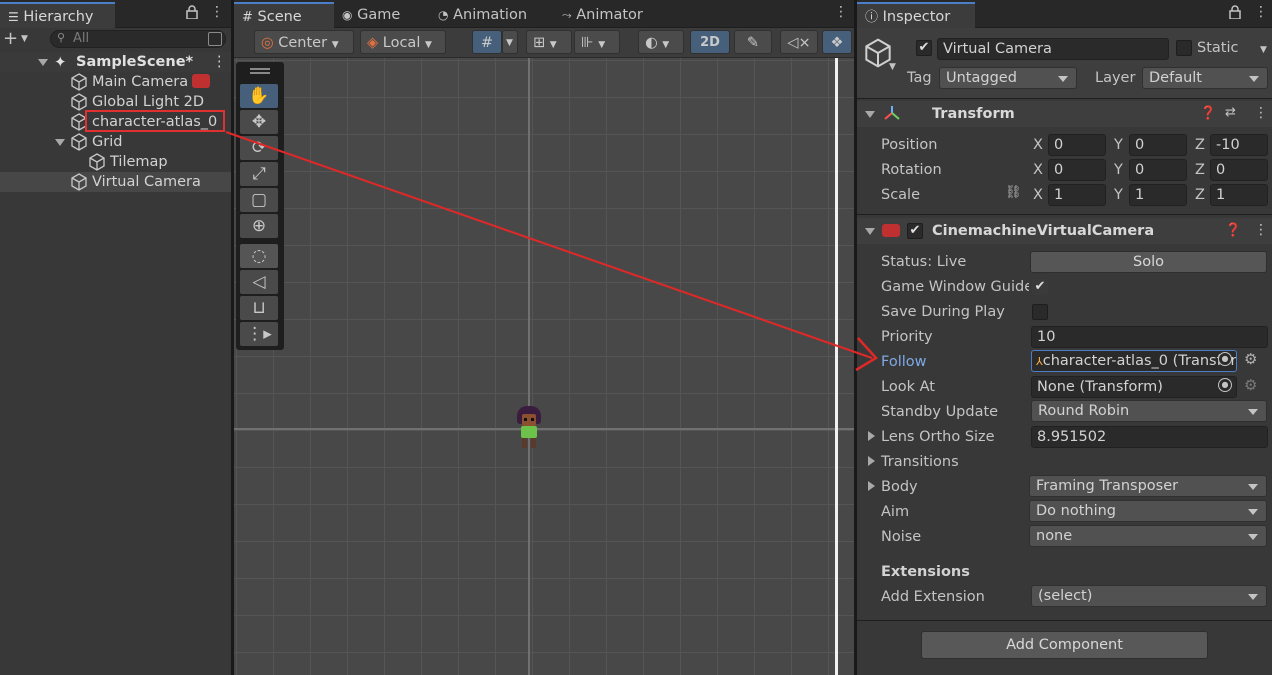  Describe the element at coordinates (115, 121) in the screenshot. I see `hierarchy-item-character-atlas: character-atlas_0` at that location.